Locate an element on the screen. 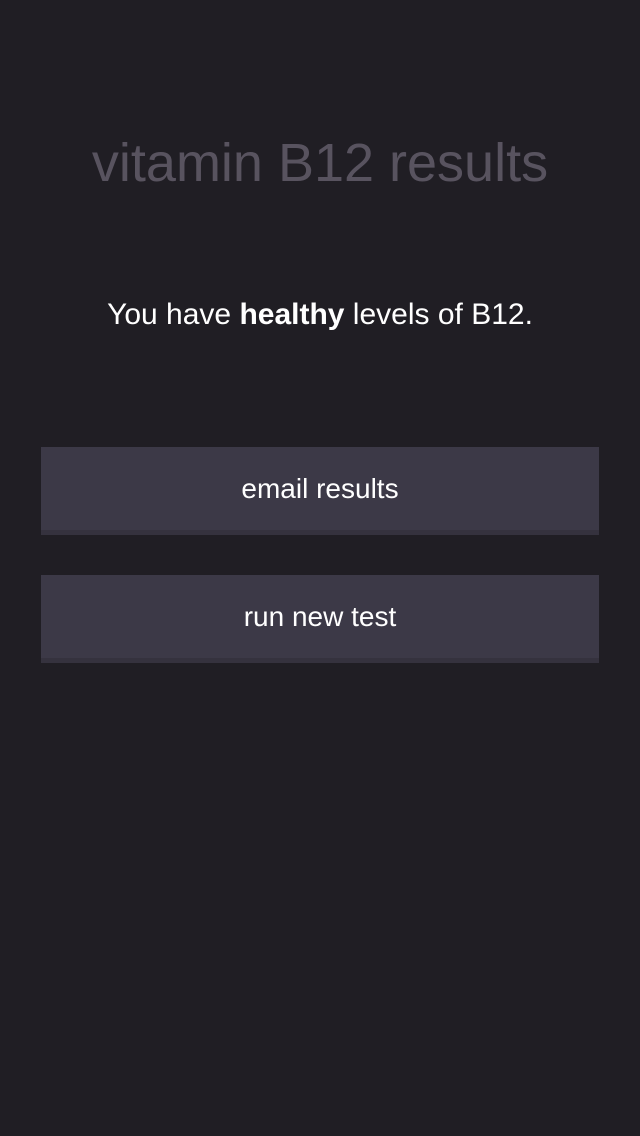  run-new-test-button: run new test is located at coordinates (320, 619).